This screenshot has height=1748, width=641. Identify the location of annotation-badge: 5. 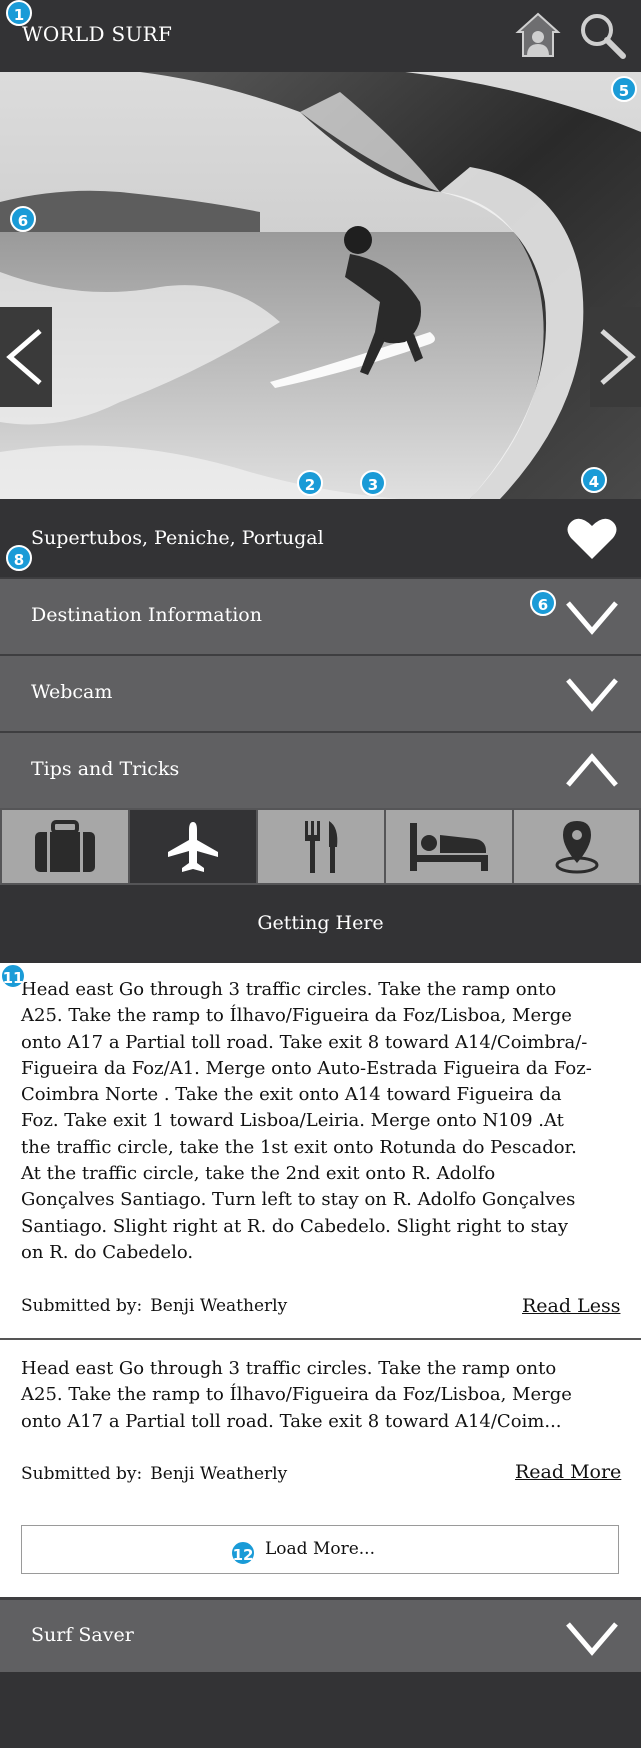
(624, 89).